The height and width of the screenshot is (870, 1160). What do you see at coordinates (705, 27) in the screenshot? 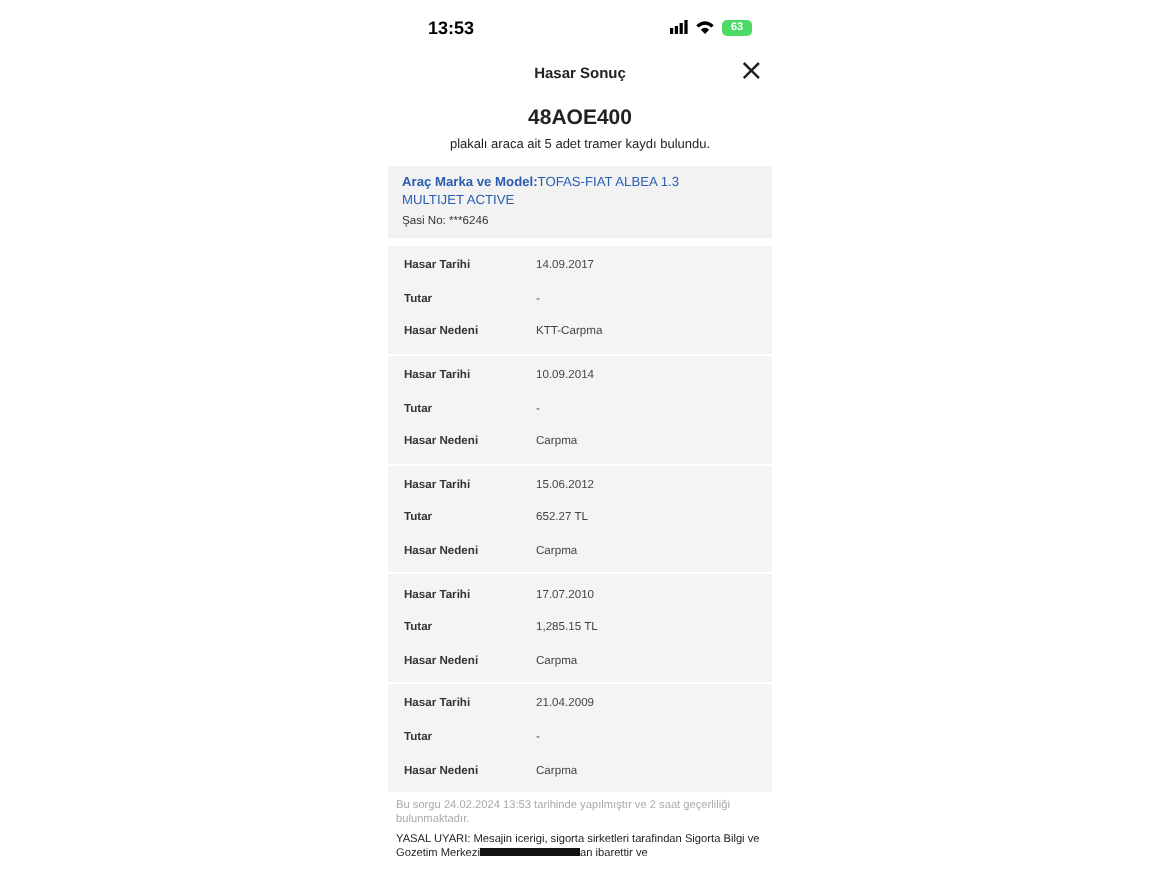
I see `wifi-icon` at bounding box center [705, 27].